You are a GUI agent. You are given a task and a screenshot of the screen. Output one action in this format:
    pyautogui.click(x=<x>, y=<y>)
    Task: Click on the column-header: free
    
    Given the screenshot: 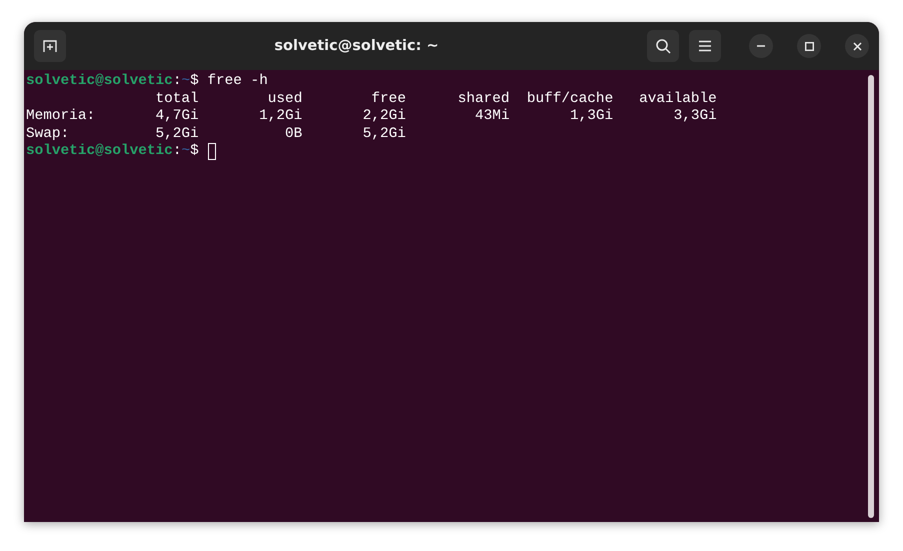 What is the action you would take?
    pyautogui.click(x=388, y=98)
    